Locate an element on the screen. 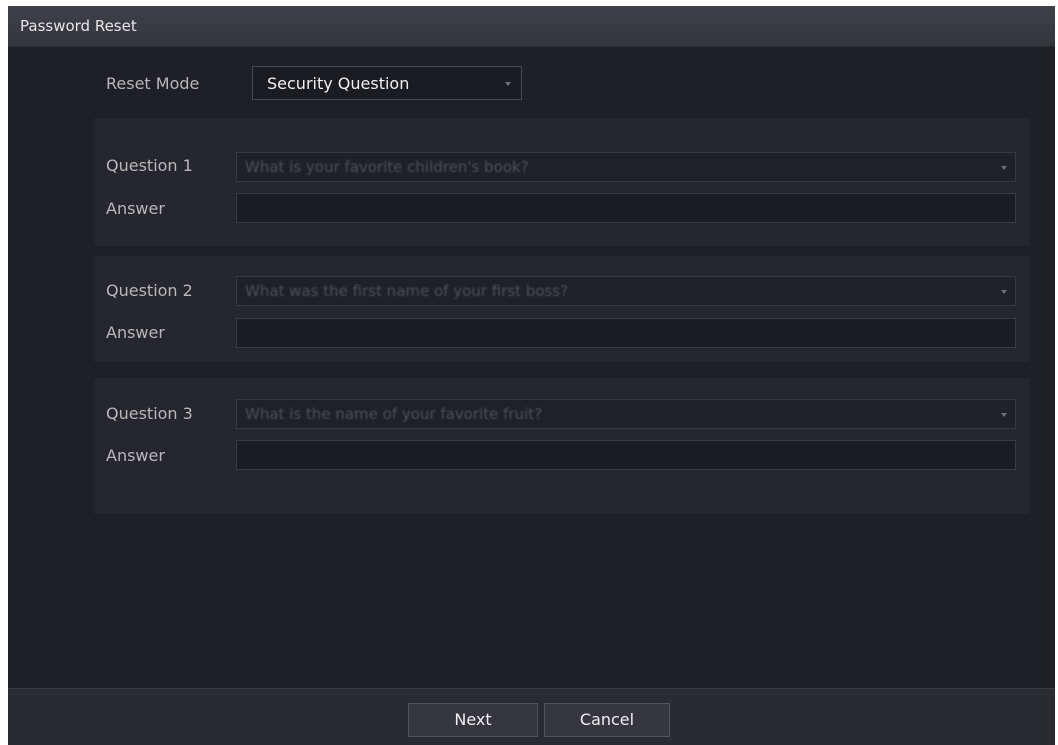  question-1-text: What is your favorite children's book? is located at coordinates (387, 167).